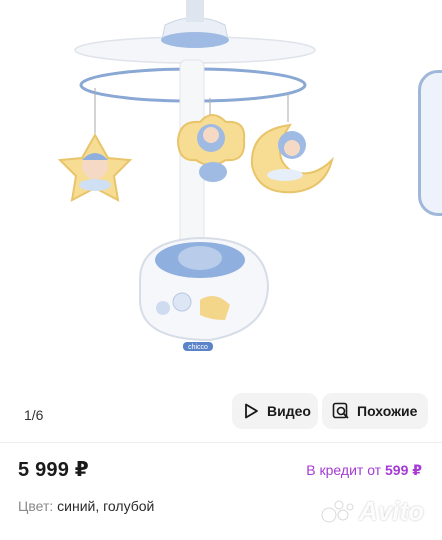  Describe the element at coordinates (34, 415) in the screenshot. I see `photo-counter: 1/6` at that location.